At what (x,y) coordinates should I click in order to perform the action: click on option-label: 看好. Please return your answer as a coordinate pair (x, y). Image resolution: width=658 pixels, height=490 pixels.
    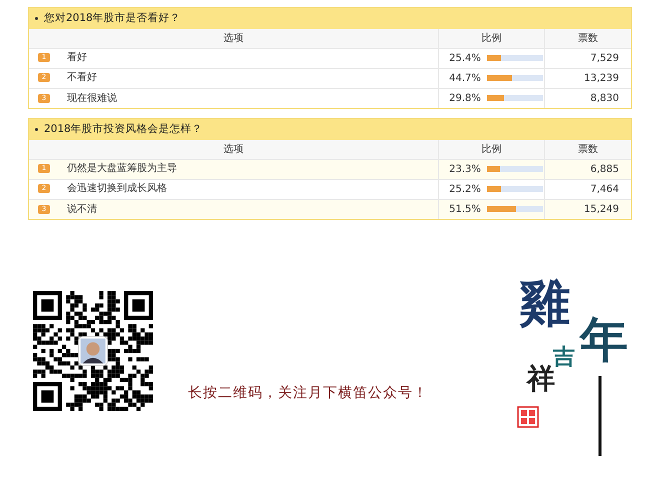
    Looking at the image, I should click on (77, 58).